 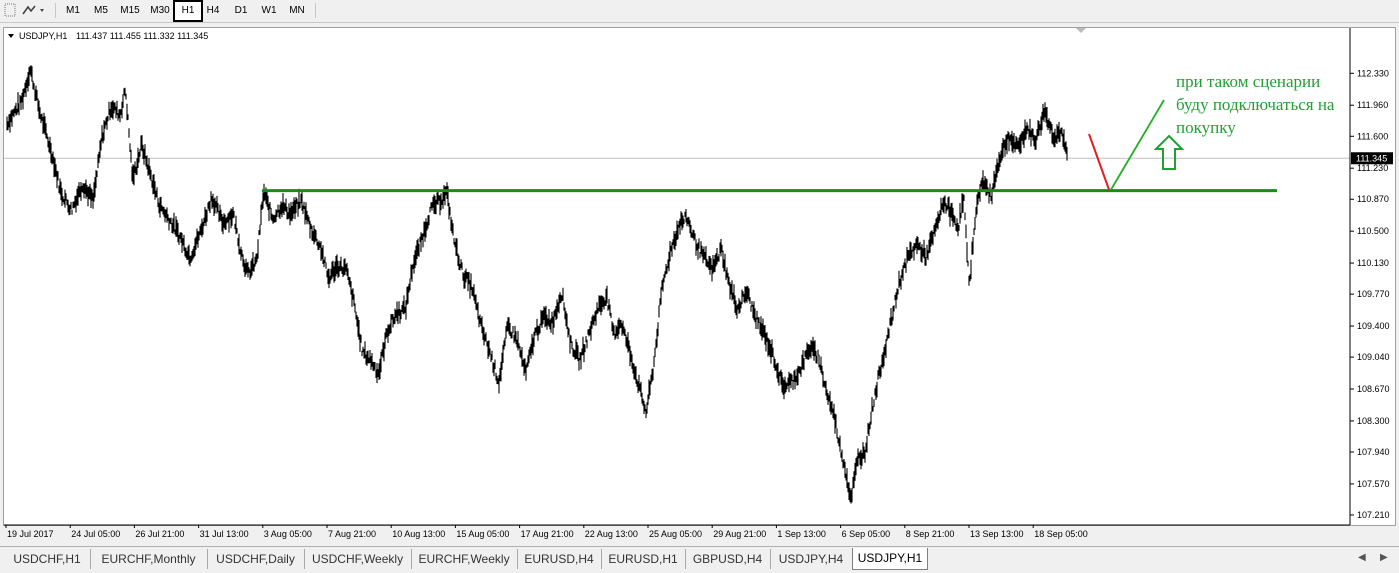 I want to click on x-tick-label: 25 Aug 05:00, so click(x=675, y=534).